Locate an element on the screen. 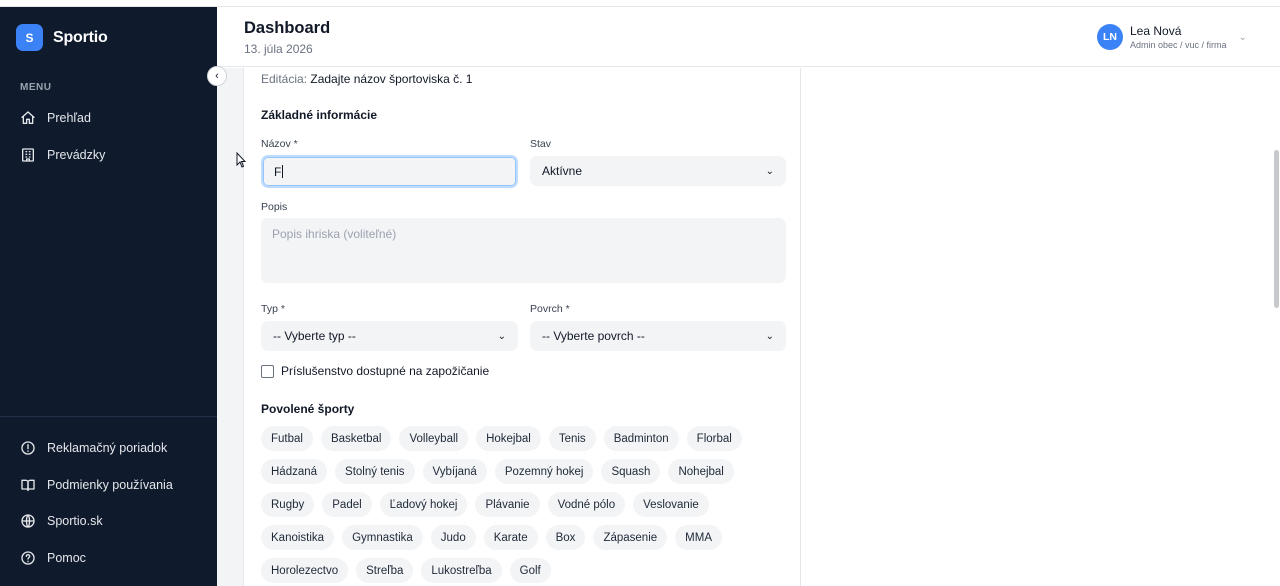 This screenshot has width=1280, height=586. sport-chip: Veslovanie is located at coordinates (671, 504).